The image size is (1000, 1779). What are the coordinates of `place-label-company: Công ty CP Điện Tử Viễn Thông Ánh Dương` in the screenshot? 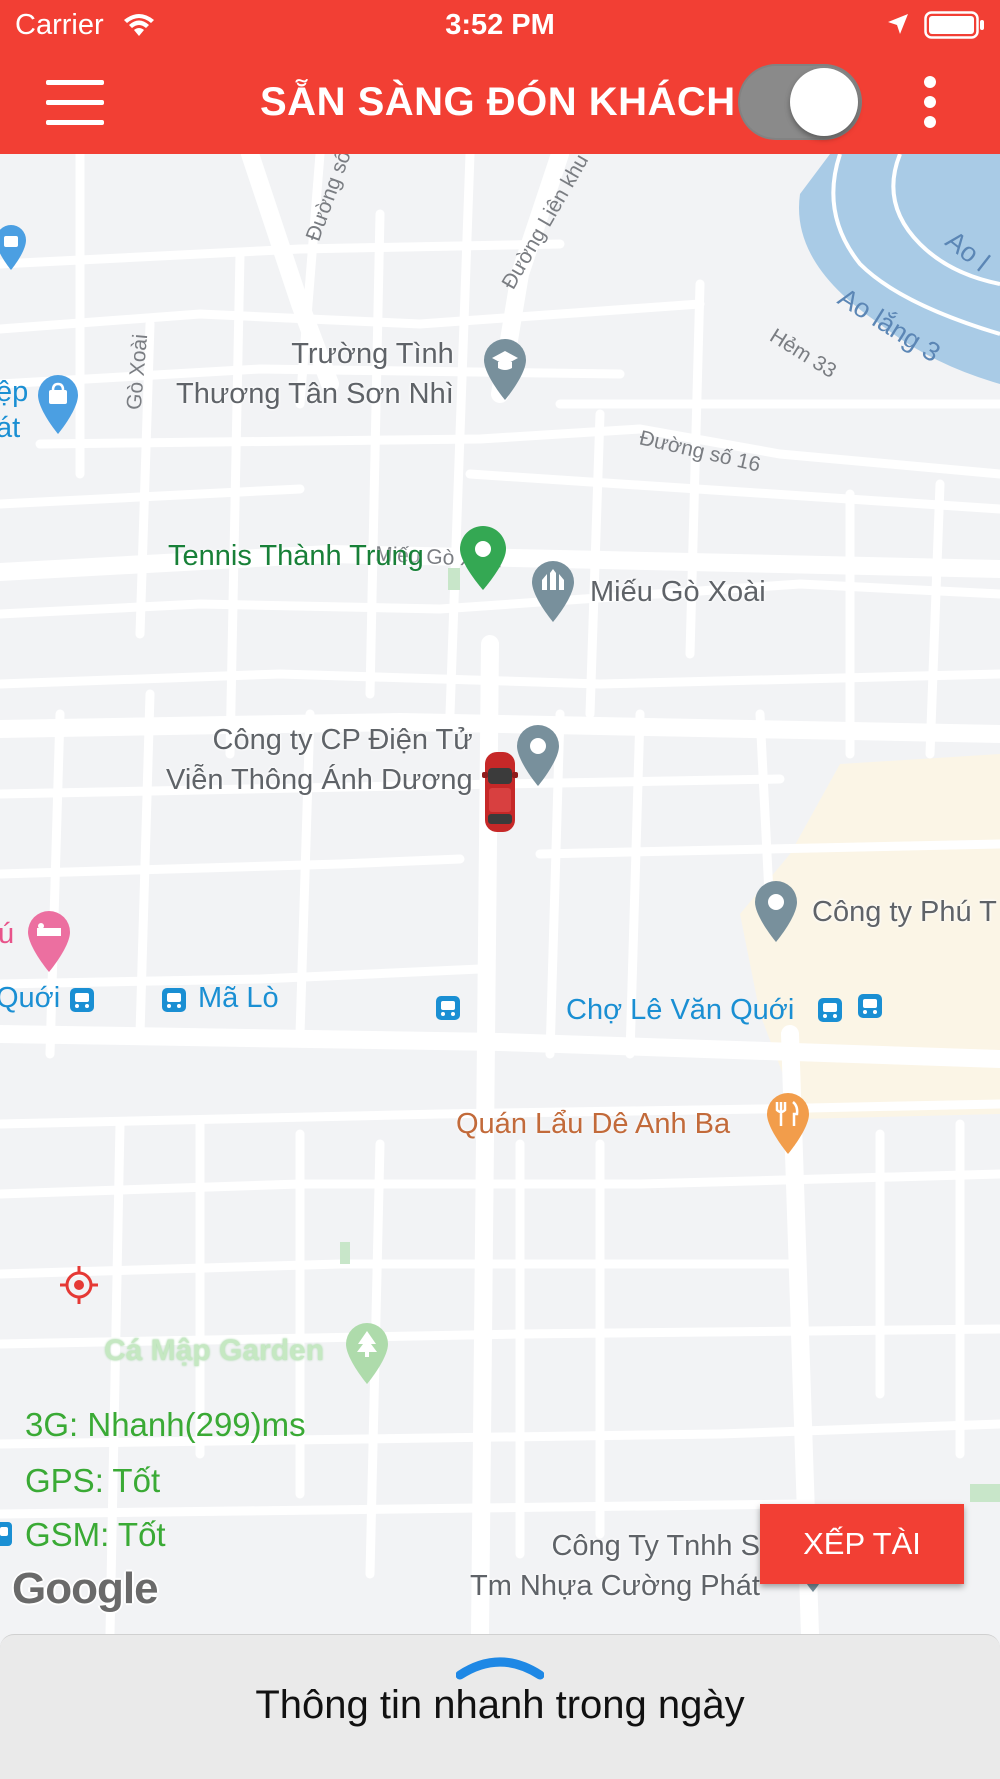 It's located at (319, 760).